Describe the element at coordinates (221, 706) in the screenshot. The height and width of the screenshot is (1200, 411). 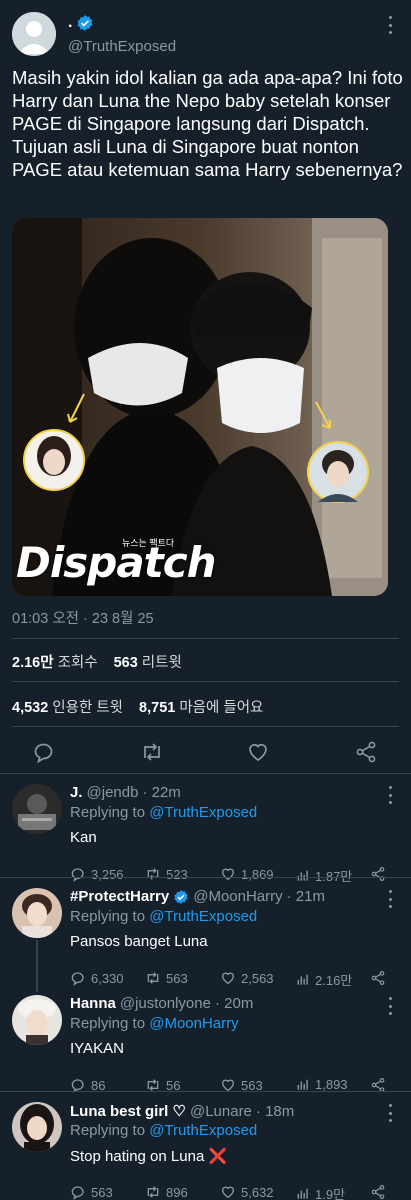
I see `likes-label: 마음에 들어요` at that location.